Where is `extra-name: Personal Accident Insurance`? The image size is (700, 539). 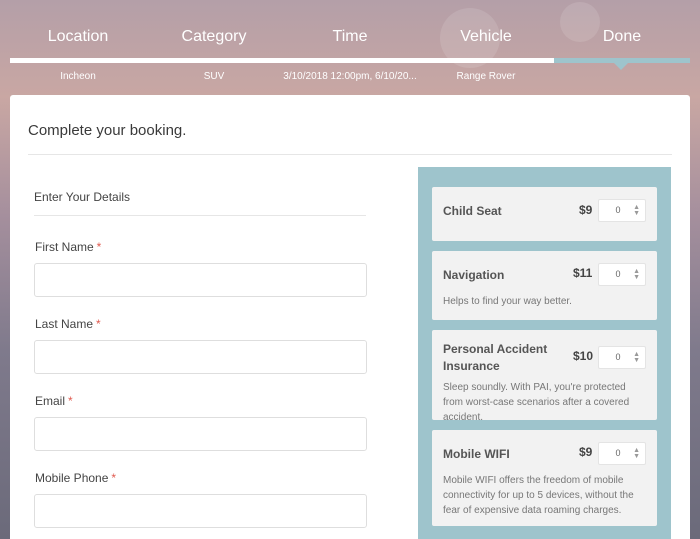 extra-name: Personal Accident Insurance is located at coordinates (495, 357).